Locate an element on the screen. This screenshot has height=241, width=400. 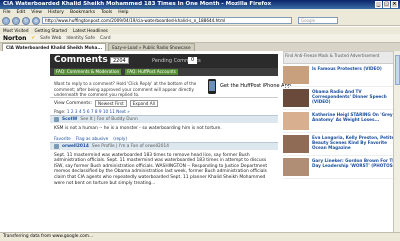
faq-accounts-link: FAQ: HuffPost Accounts is located at coordinates (151, 72).